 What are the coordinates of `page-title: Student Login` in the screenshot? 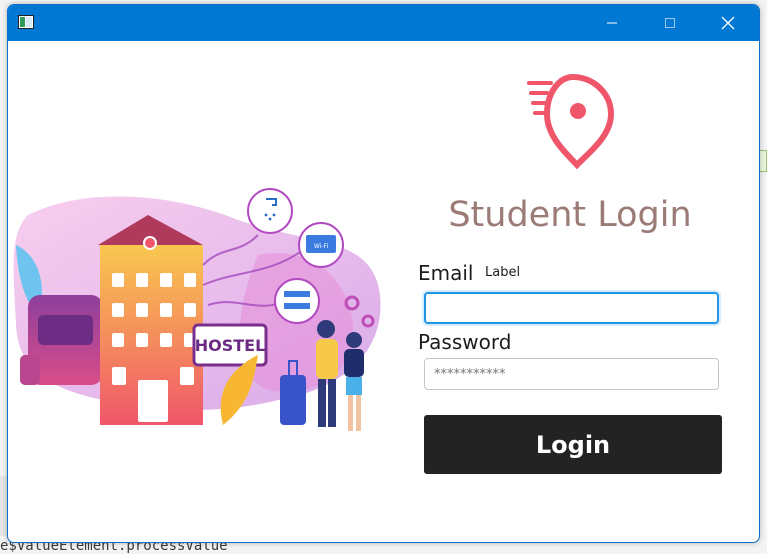 It's located at (570, 215).